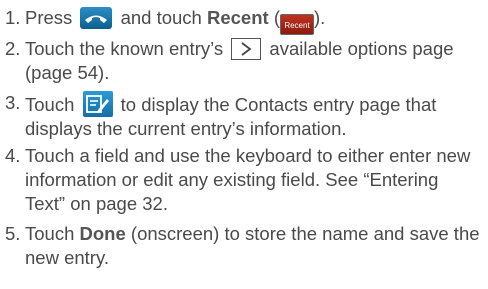 This screenshot has height=289, width=488. I want to click on phone-handset-icon, so click(96, 18).